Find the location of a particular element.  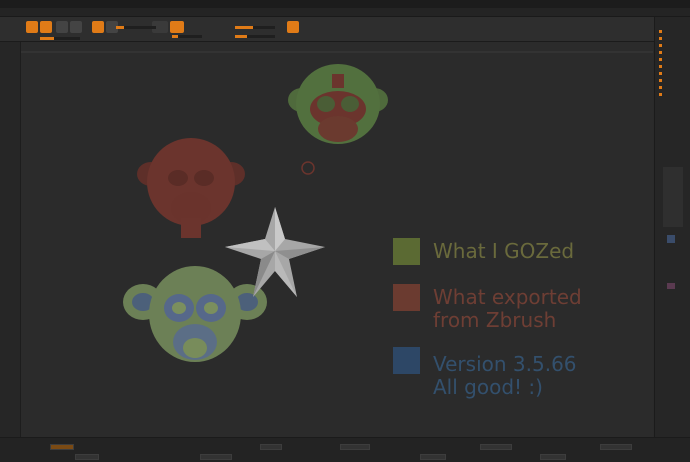

legend-label: What exported is located at coordinates (507, 297).